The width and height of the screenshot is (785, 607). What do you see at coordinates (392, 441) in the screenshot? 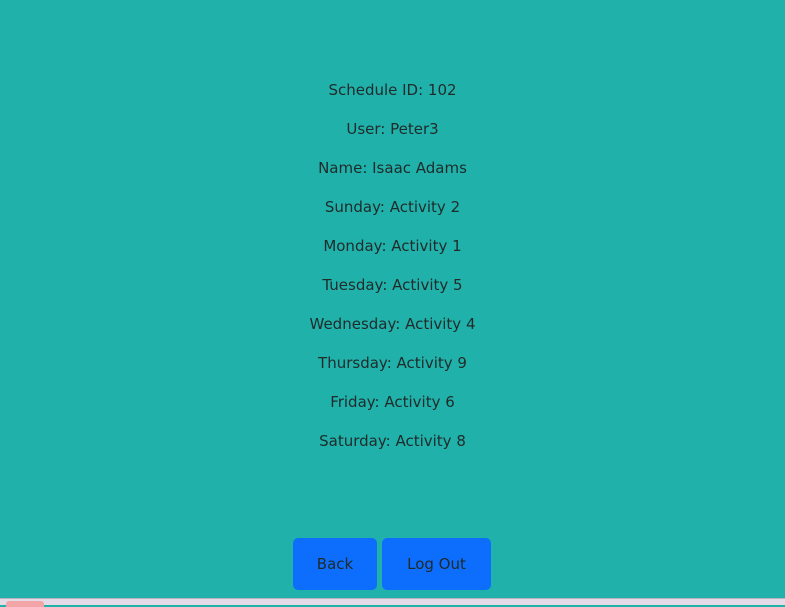
I see `schedule-day-saturday: Saturday: Activity 8` at bounding box center [392, 441].